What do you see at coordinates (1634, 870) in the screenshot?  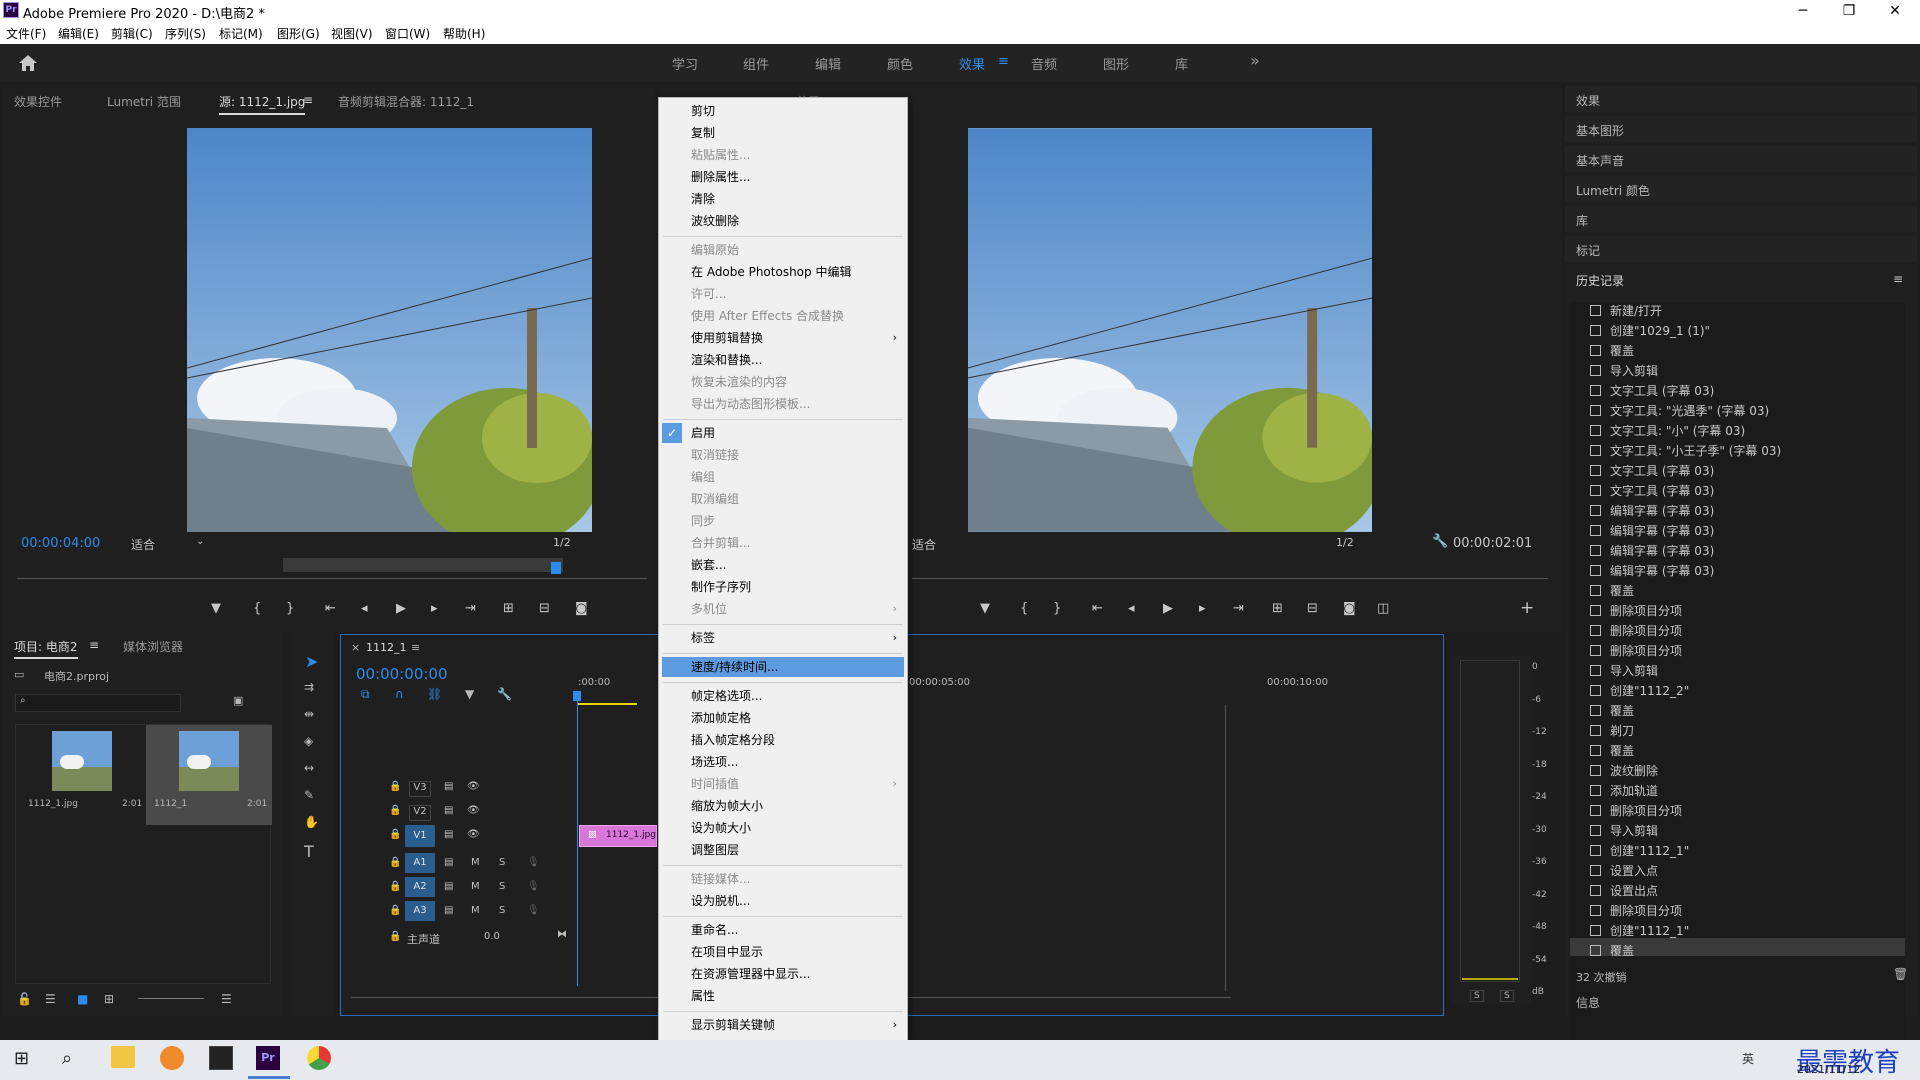 I see `history-entry: 设置入点` at bounding box center [1634, 870].